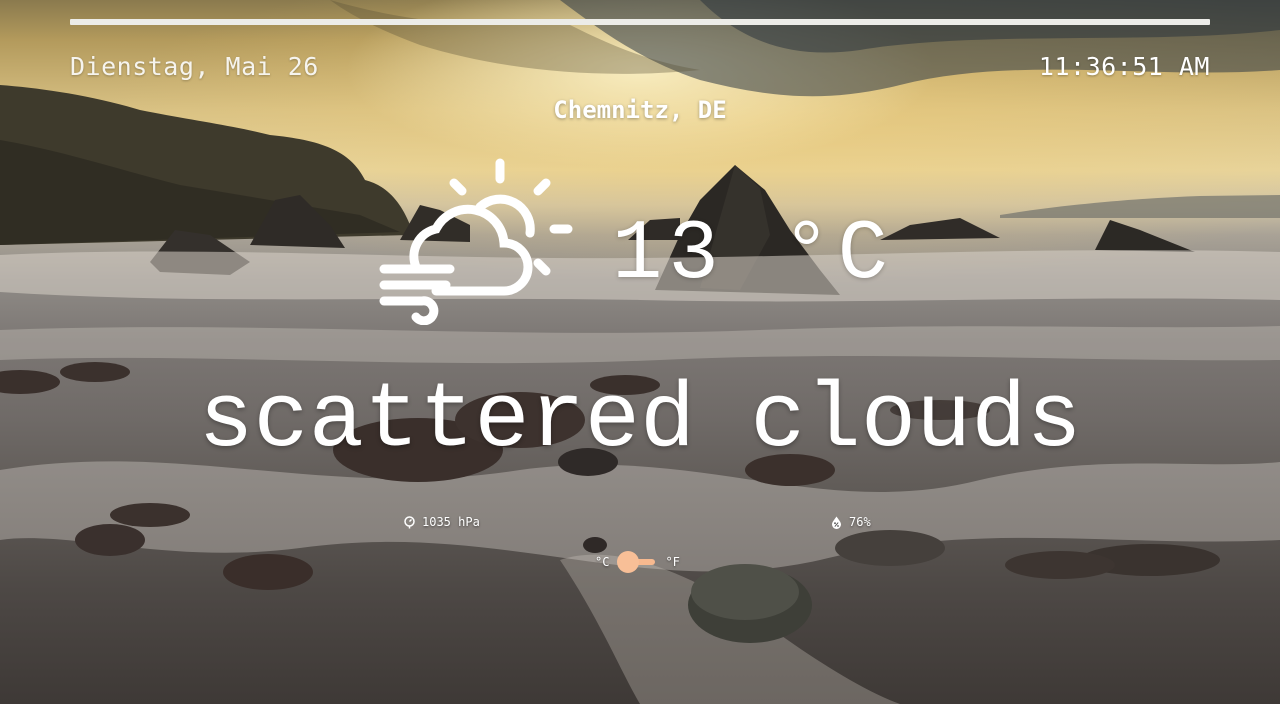  Describe the element at coordinates (640, 22) in the screenshot. I see `progress-line` at that location.